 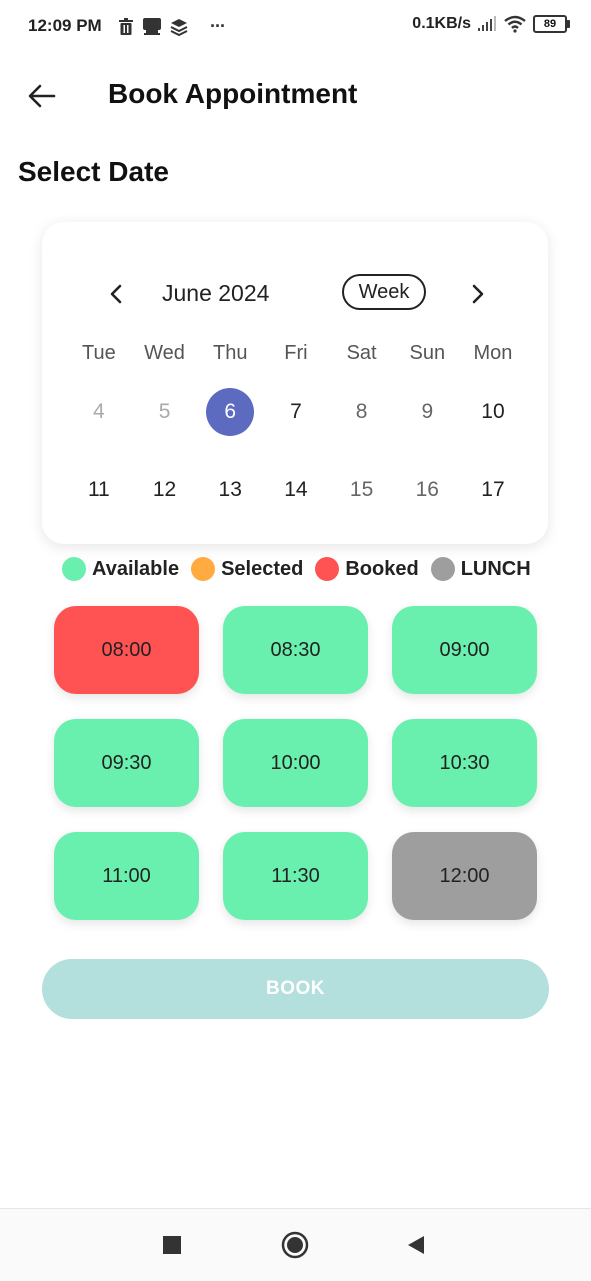 I want to click on calendar-day: 14, so click(x=296, y=490).